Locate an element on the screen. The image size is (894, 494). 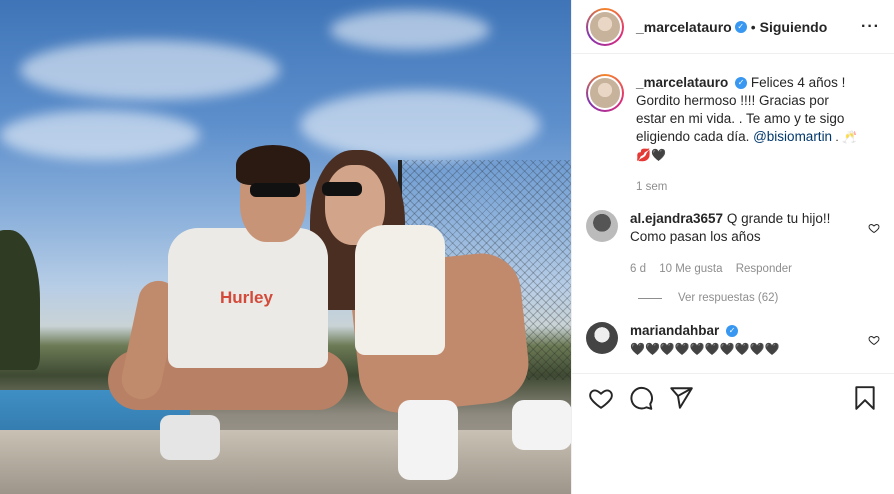
username-link: _marcelatauro is located at coordinates (684, 27).